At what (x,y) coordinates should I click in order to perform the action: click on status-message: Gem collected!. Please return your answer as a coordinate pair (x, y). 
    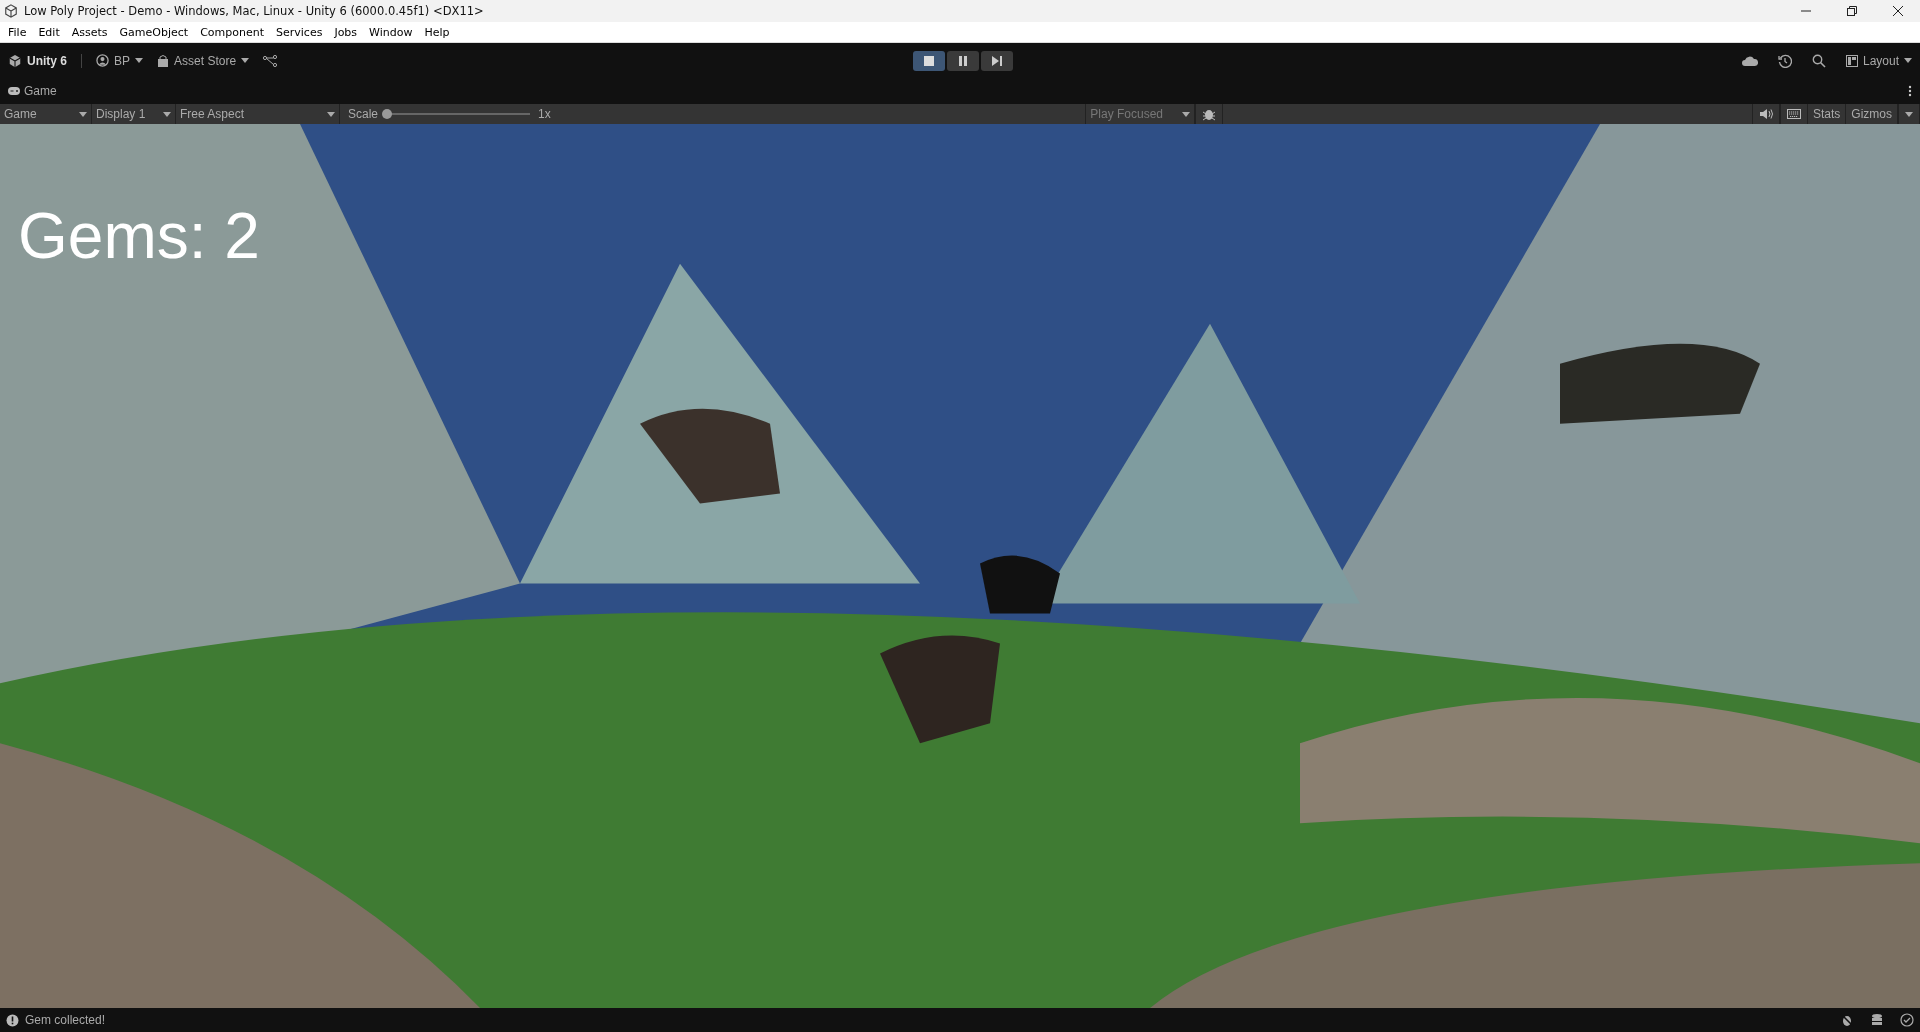
    Looking at the image, I should click on (65, 1020).